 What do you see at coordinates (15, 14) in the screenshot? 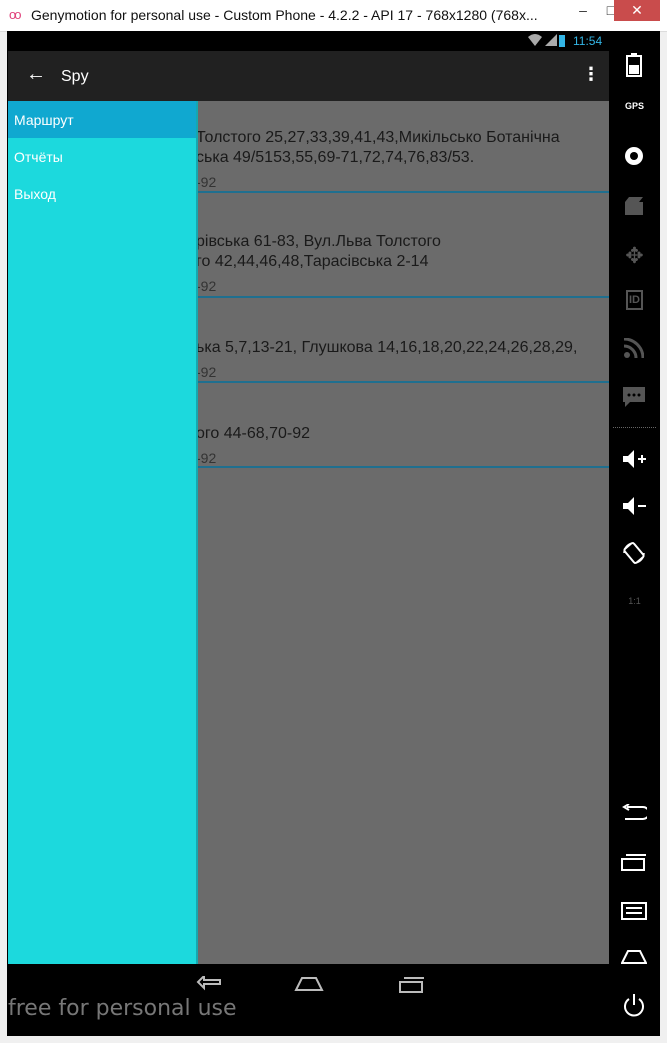
I see `genymotion-logo-icon: oo` at bounding box center [15, 14].